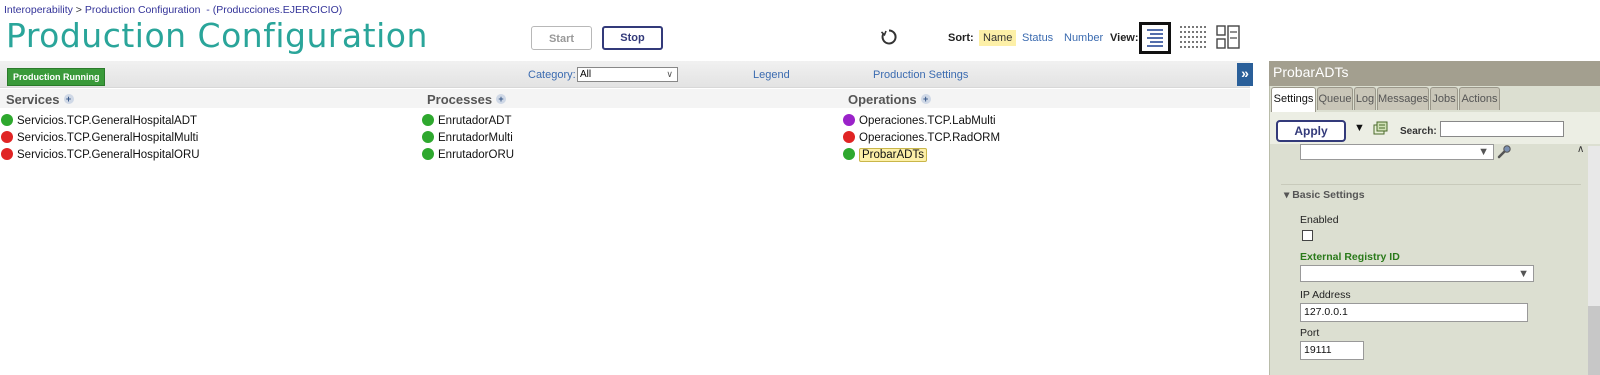 The height and width of the screenshot is (375, 1600). What do you see at coordinates (586, 74) in the screenshot?
I see `category-select-value: All` at bounding box center [586, 74].